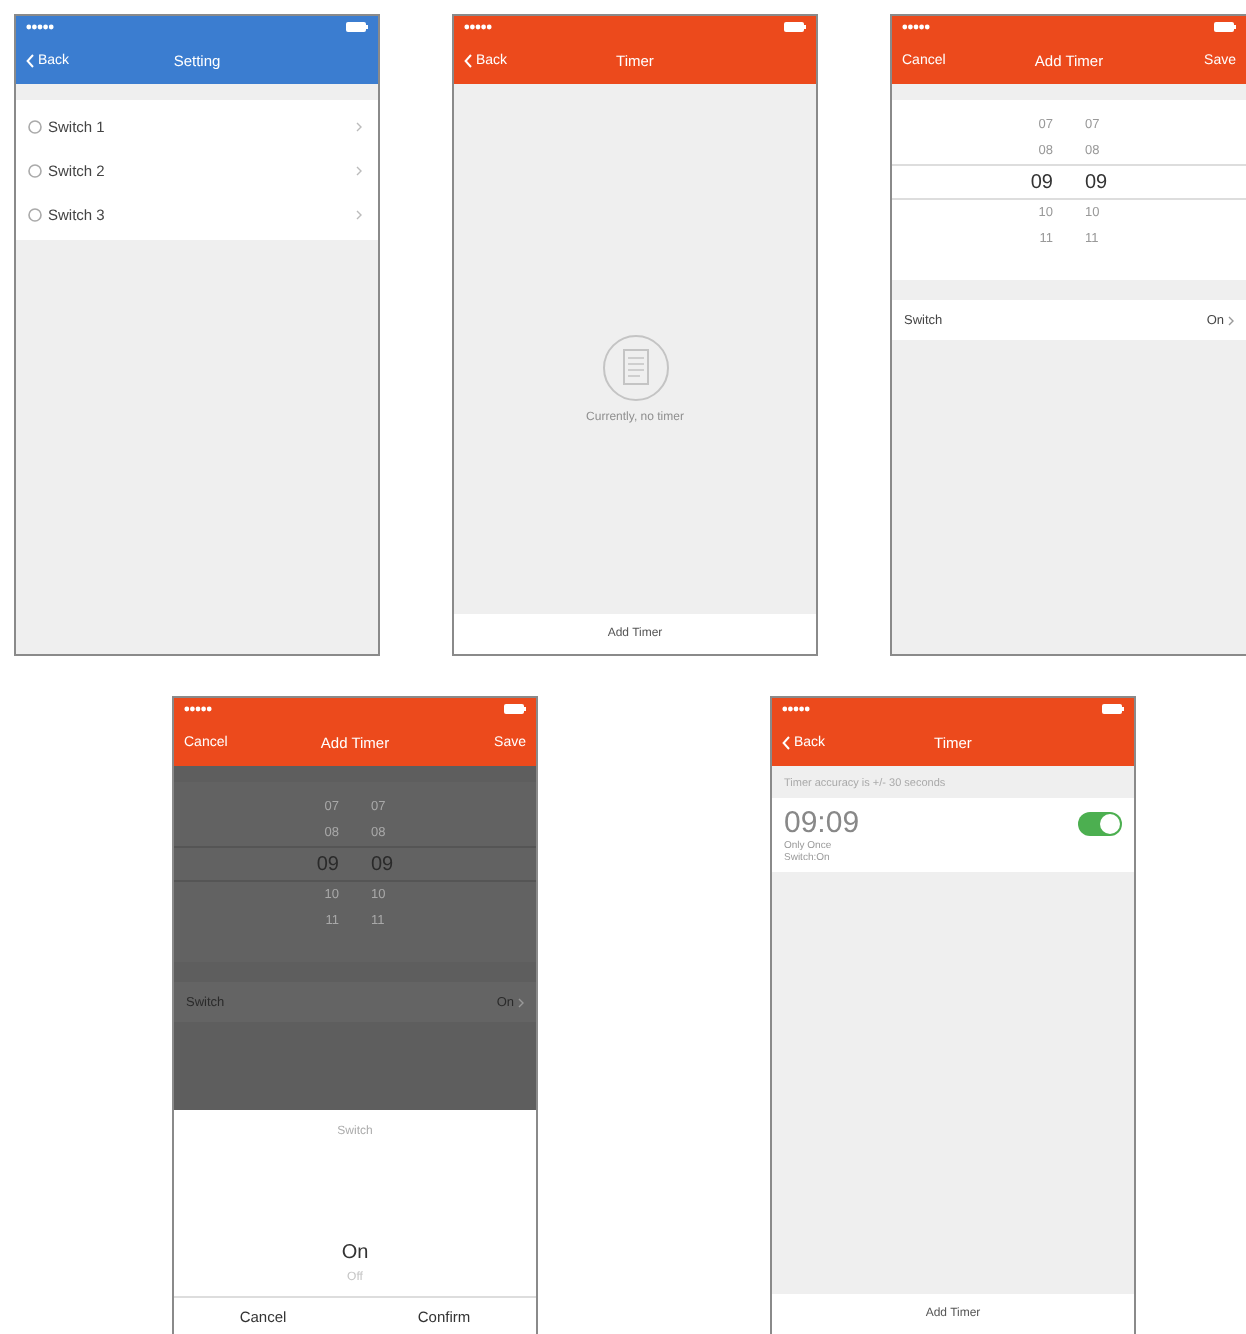  What do you see at coordinates (1100, 824) in the screenshot?
I see `toggle-switch` at bounding box center [1100, 824].